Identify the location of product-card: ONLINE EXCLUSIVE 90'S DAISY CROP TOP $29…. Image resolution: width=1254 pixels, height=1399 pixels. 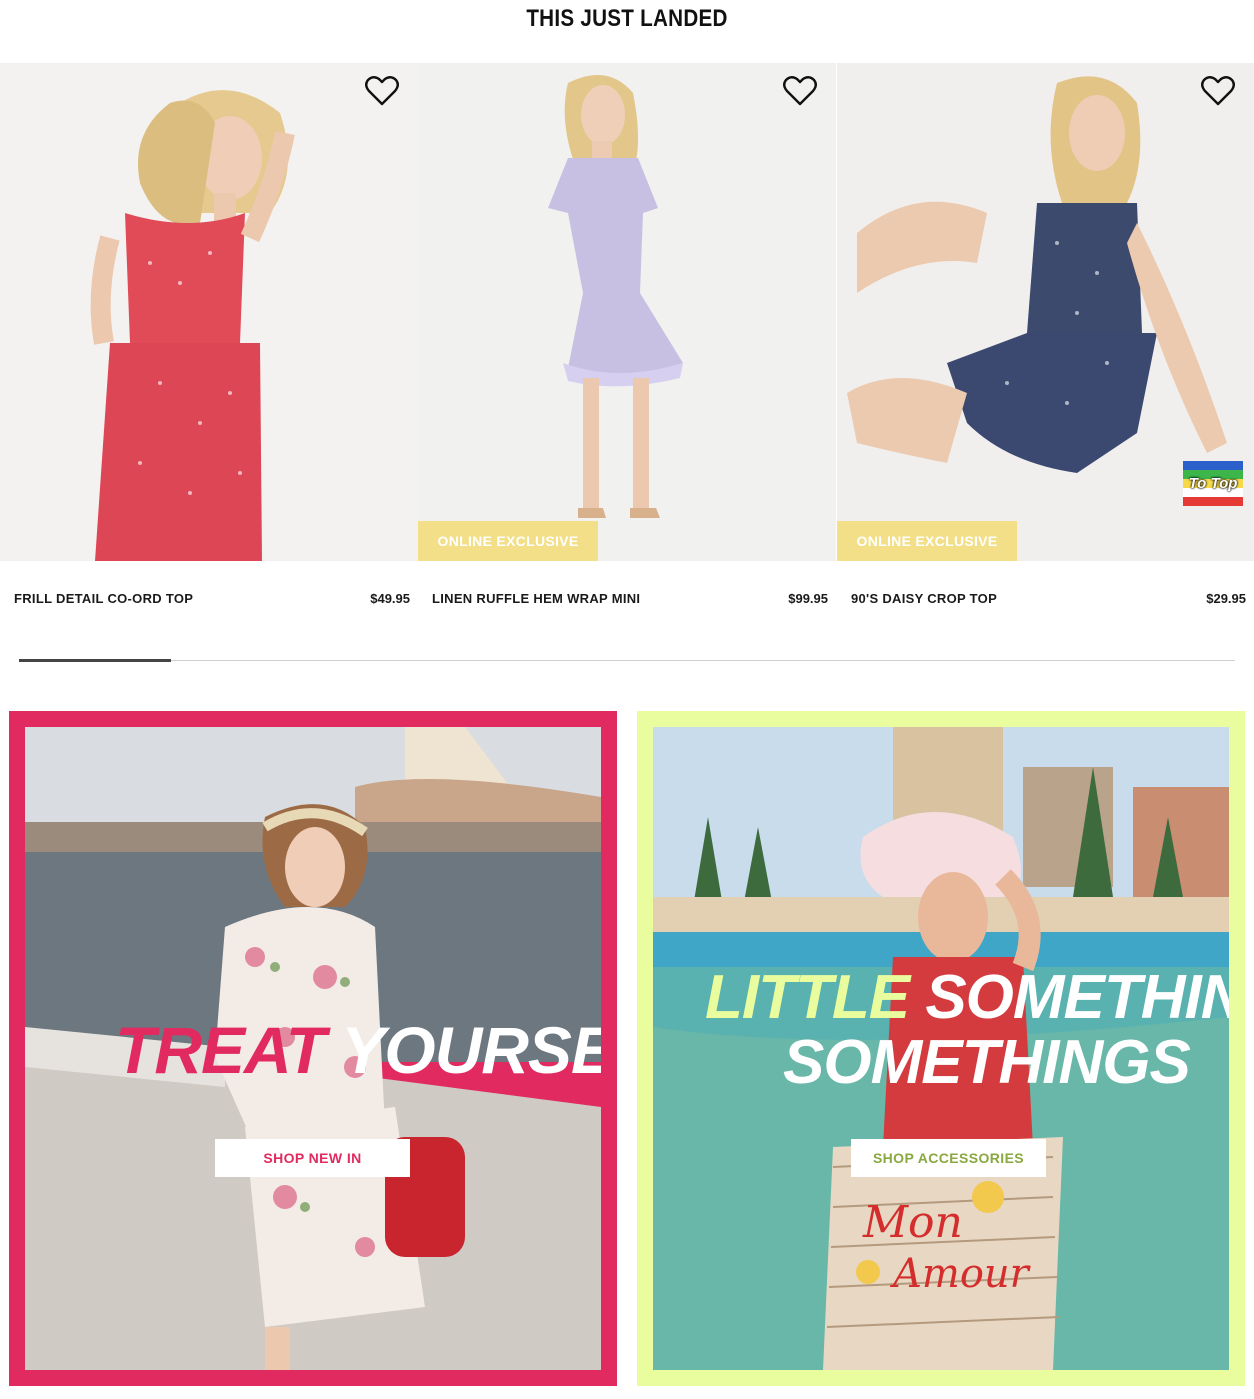
(1045, 343).